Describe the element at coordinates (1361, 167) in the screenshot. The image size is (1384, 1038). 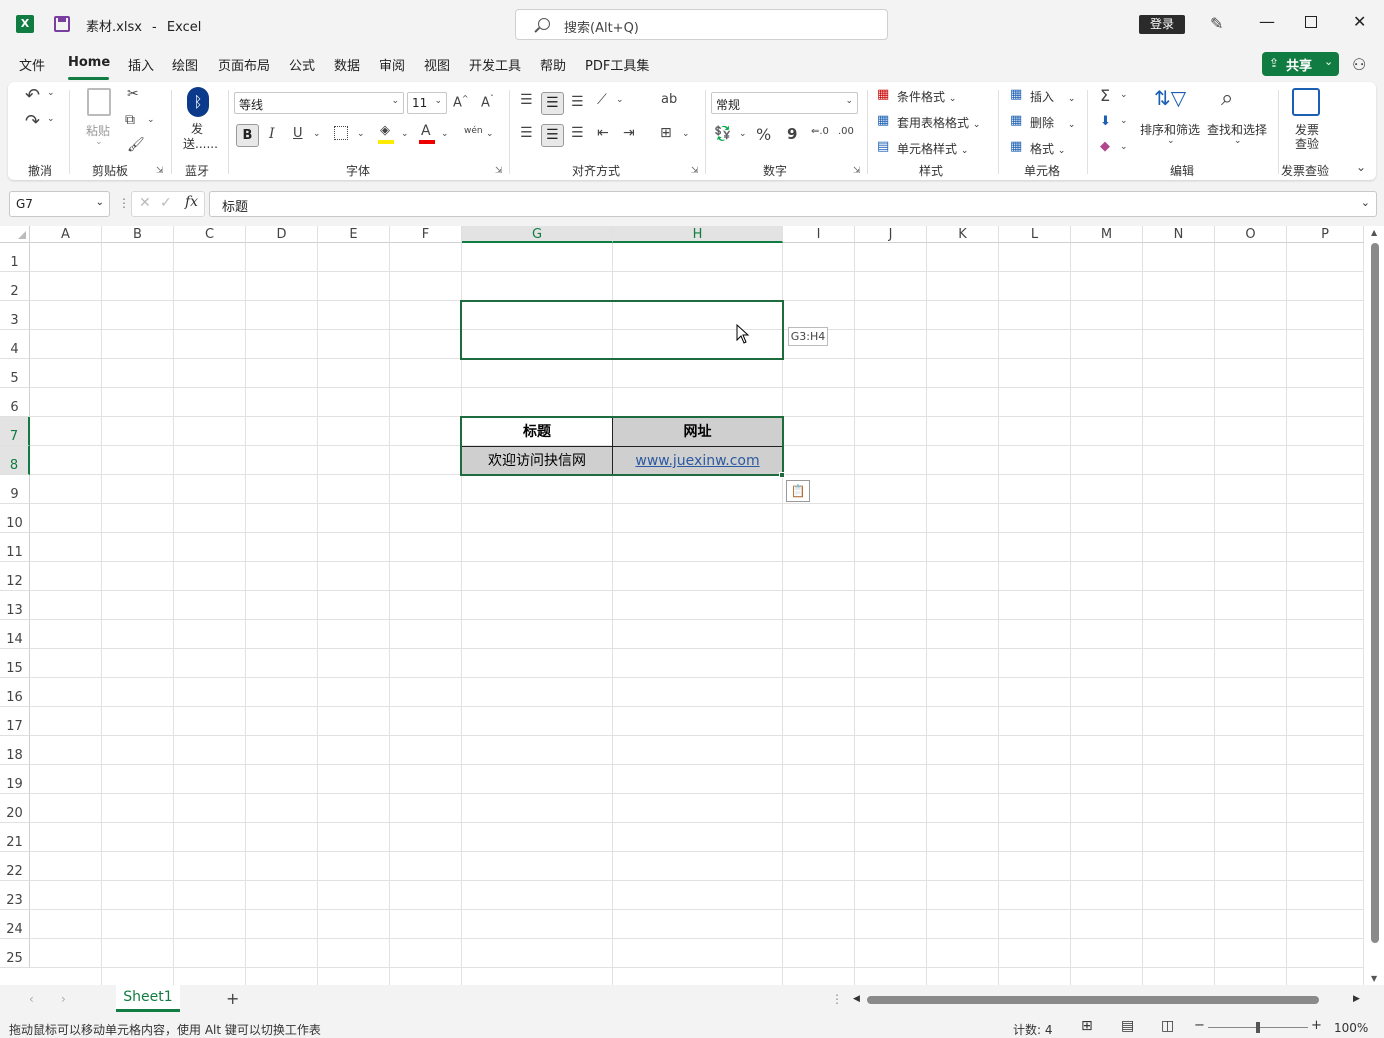
I see `collapse-ribbon-icon: ⌄` at that location.